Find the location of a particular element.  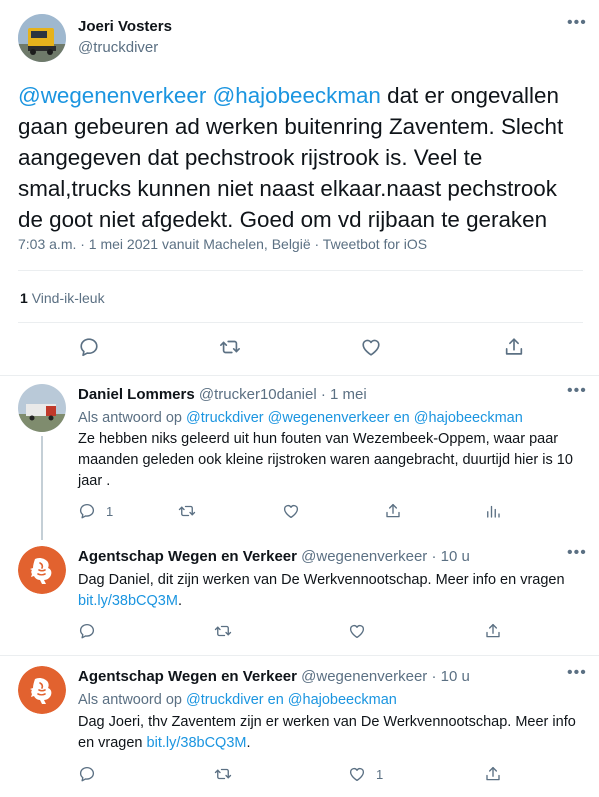

author-name: Joeri Vosters is located at coordinates (125, 26).